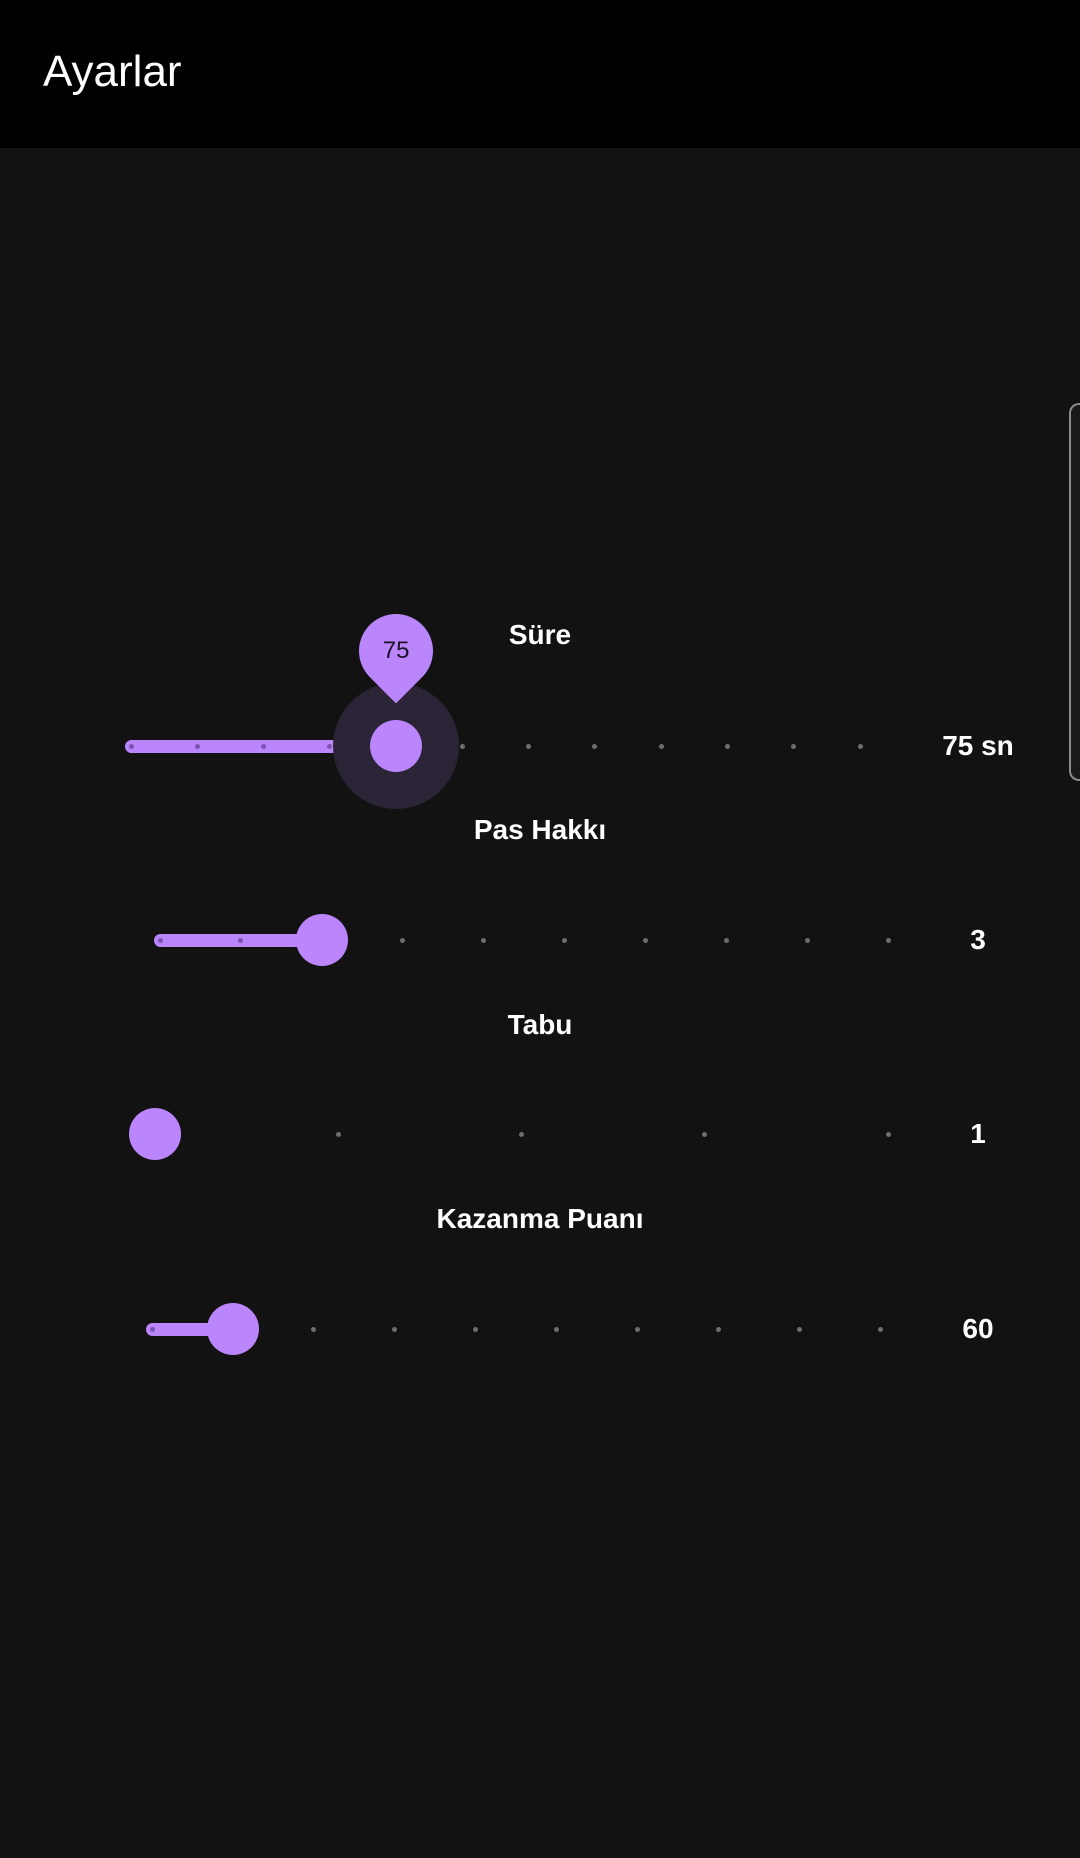 The height and width of the screenshot is (1858, 1080). I want to click on page-title: Ayarlar, so click(112, 71).